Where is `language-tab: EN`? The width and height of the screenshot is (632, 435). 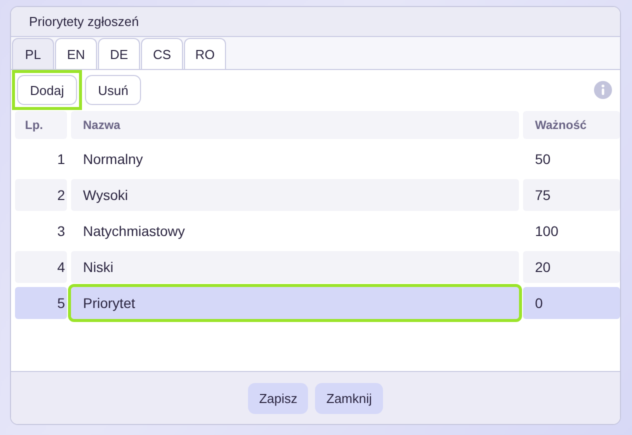
language-tab: EN is located at coordinates (76, 53).